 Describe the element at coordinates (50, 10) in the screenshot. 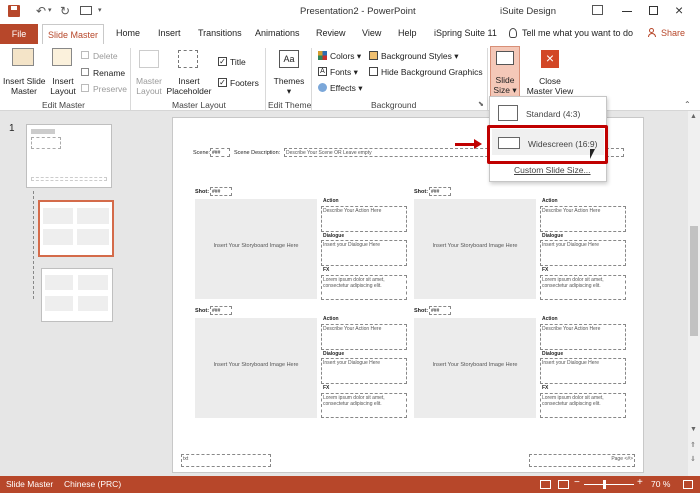

I see `undo-dropdown-icon: ▾` at that location.